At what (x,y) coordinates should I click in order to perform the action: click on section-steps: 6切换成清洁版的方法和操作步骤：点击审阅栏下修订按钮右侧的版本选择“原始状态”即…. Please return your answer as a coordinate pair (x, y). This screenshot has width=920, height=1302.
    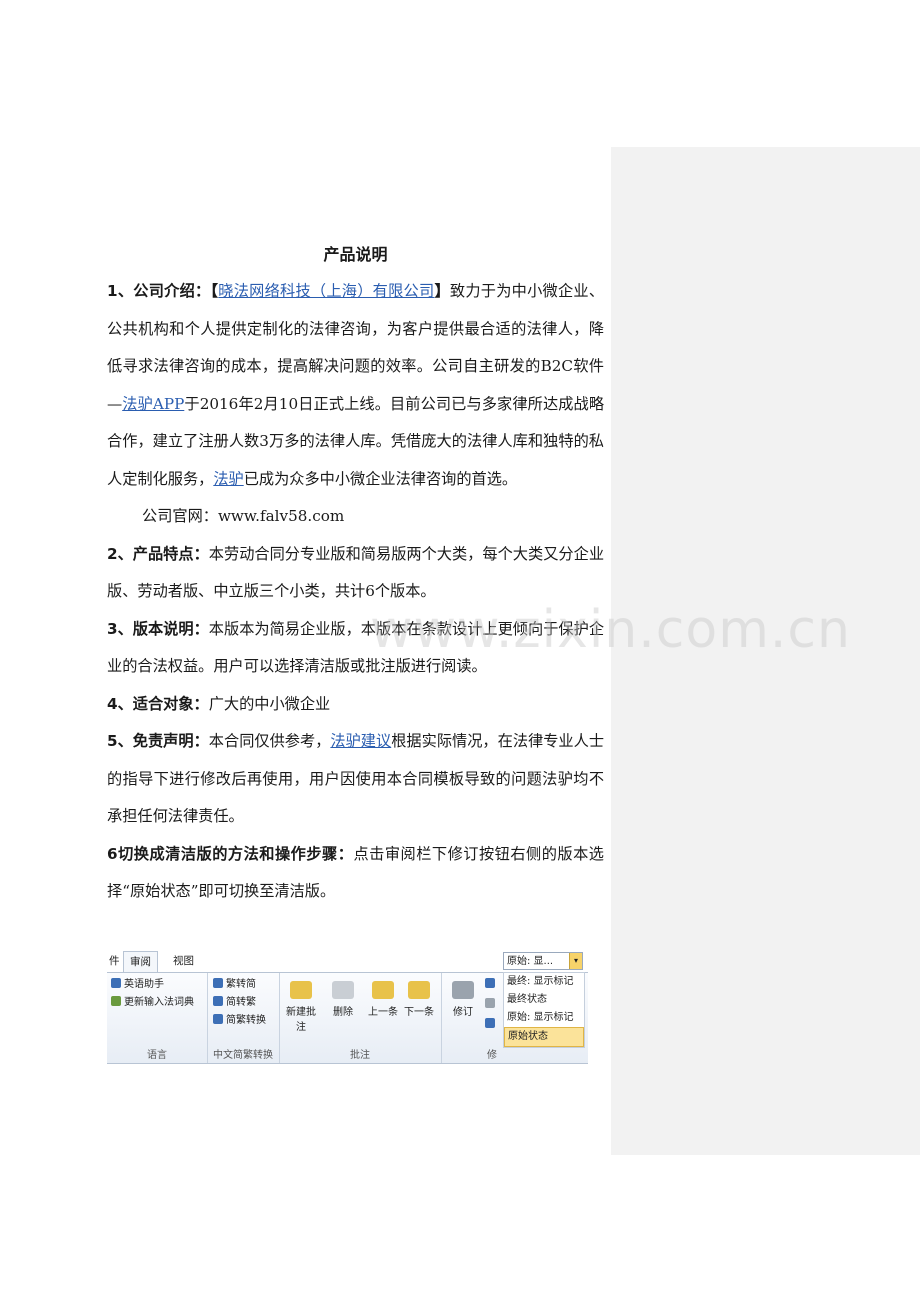
    Looking at the image, I should click on (355, 873).